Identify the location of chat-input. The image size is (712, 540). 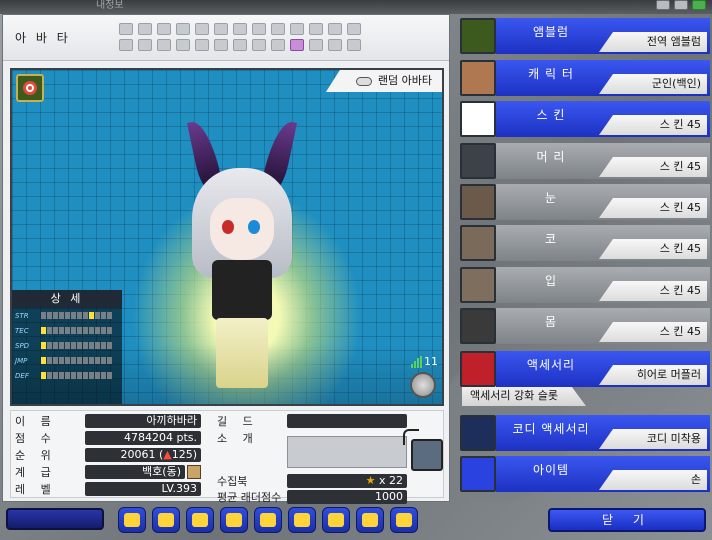
(55, 519).